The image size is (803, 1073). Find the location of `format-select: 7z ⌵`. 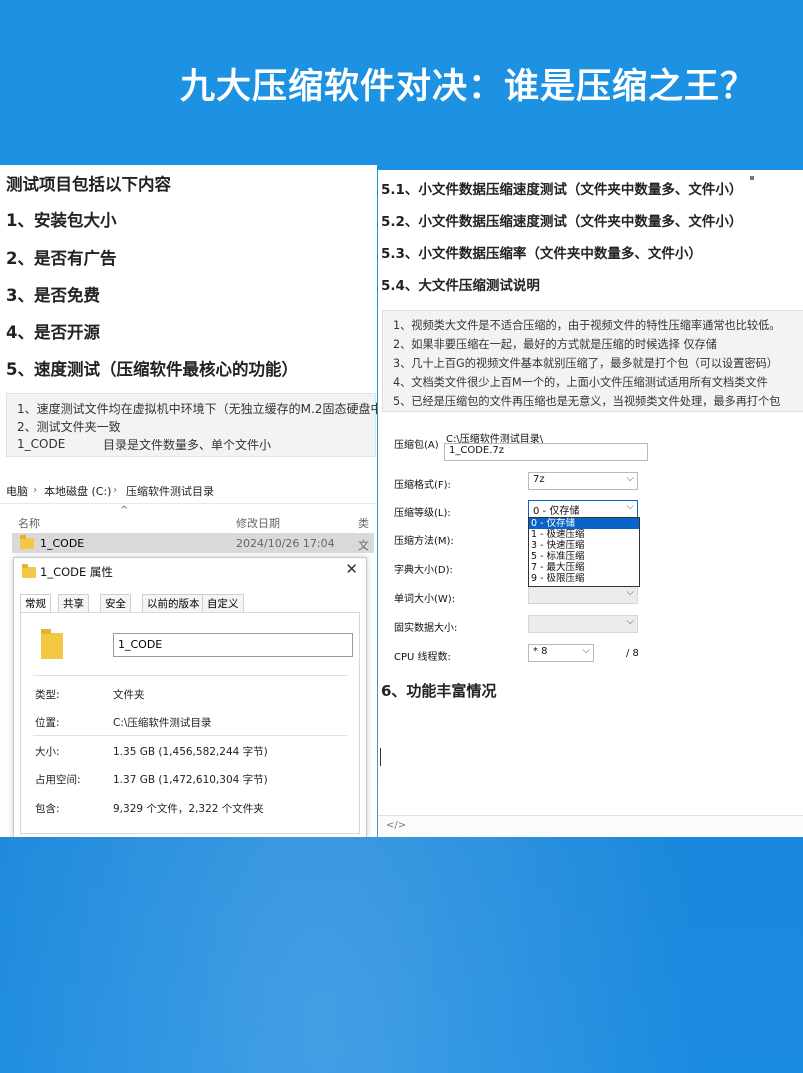

format-select: 7z ⌵ is located at coordinates (583, 481).